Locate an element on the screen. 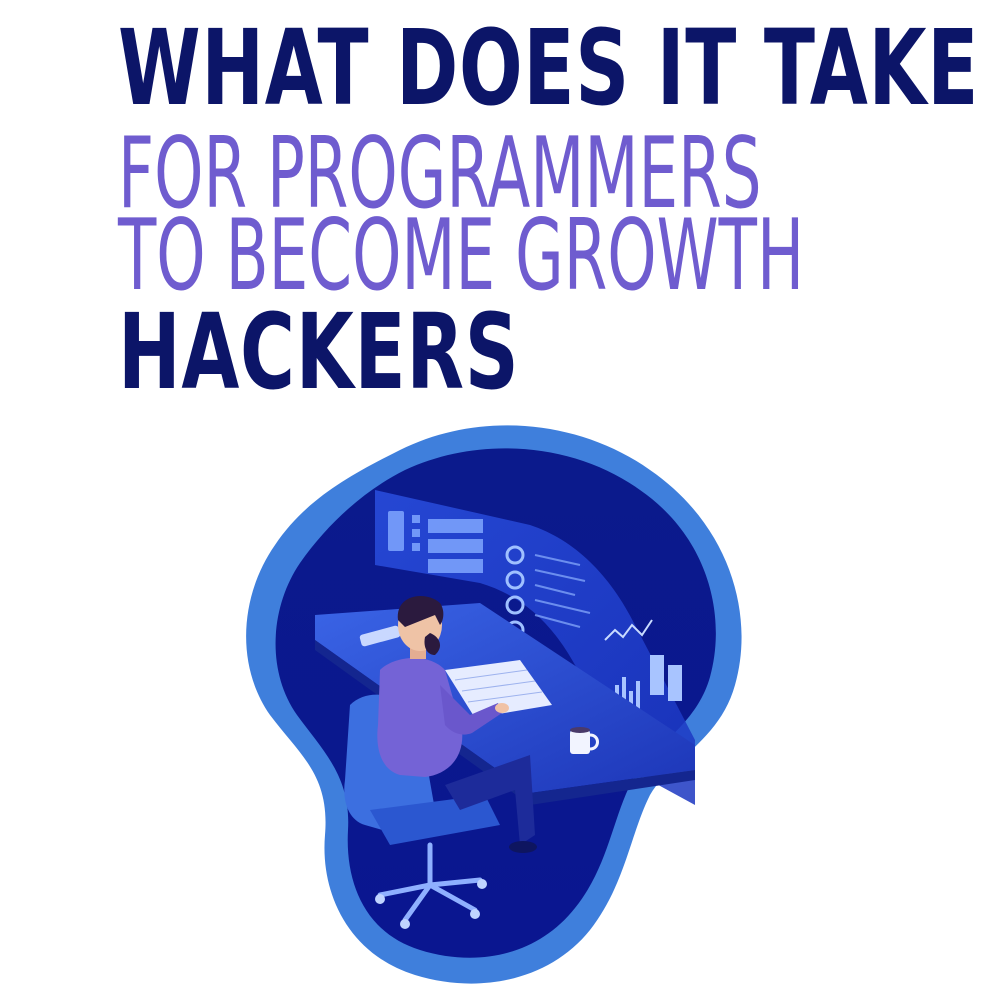 Image resolution: width=1000 pixels, height=1000 pixels. headline-line-1: WHAT DOES IT TAKE is located at coordinates (549, 68).